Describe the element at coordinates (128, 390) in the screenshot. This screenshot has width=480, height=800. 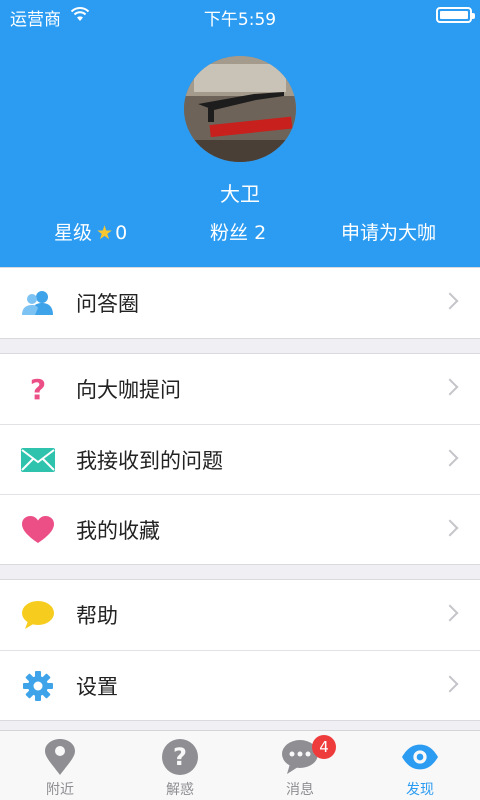
I see `menu-item-label: 向大咖提问` at that location.